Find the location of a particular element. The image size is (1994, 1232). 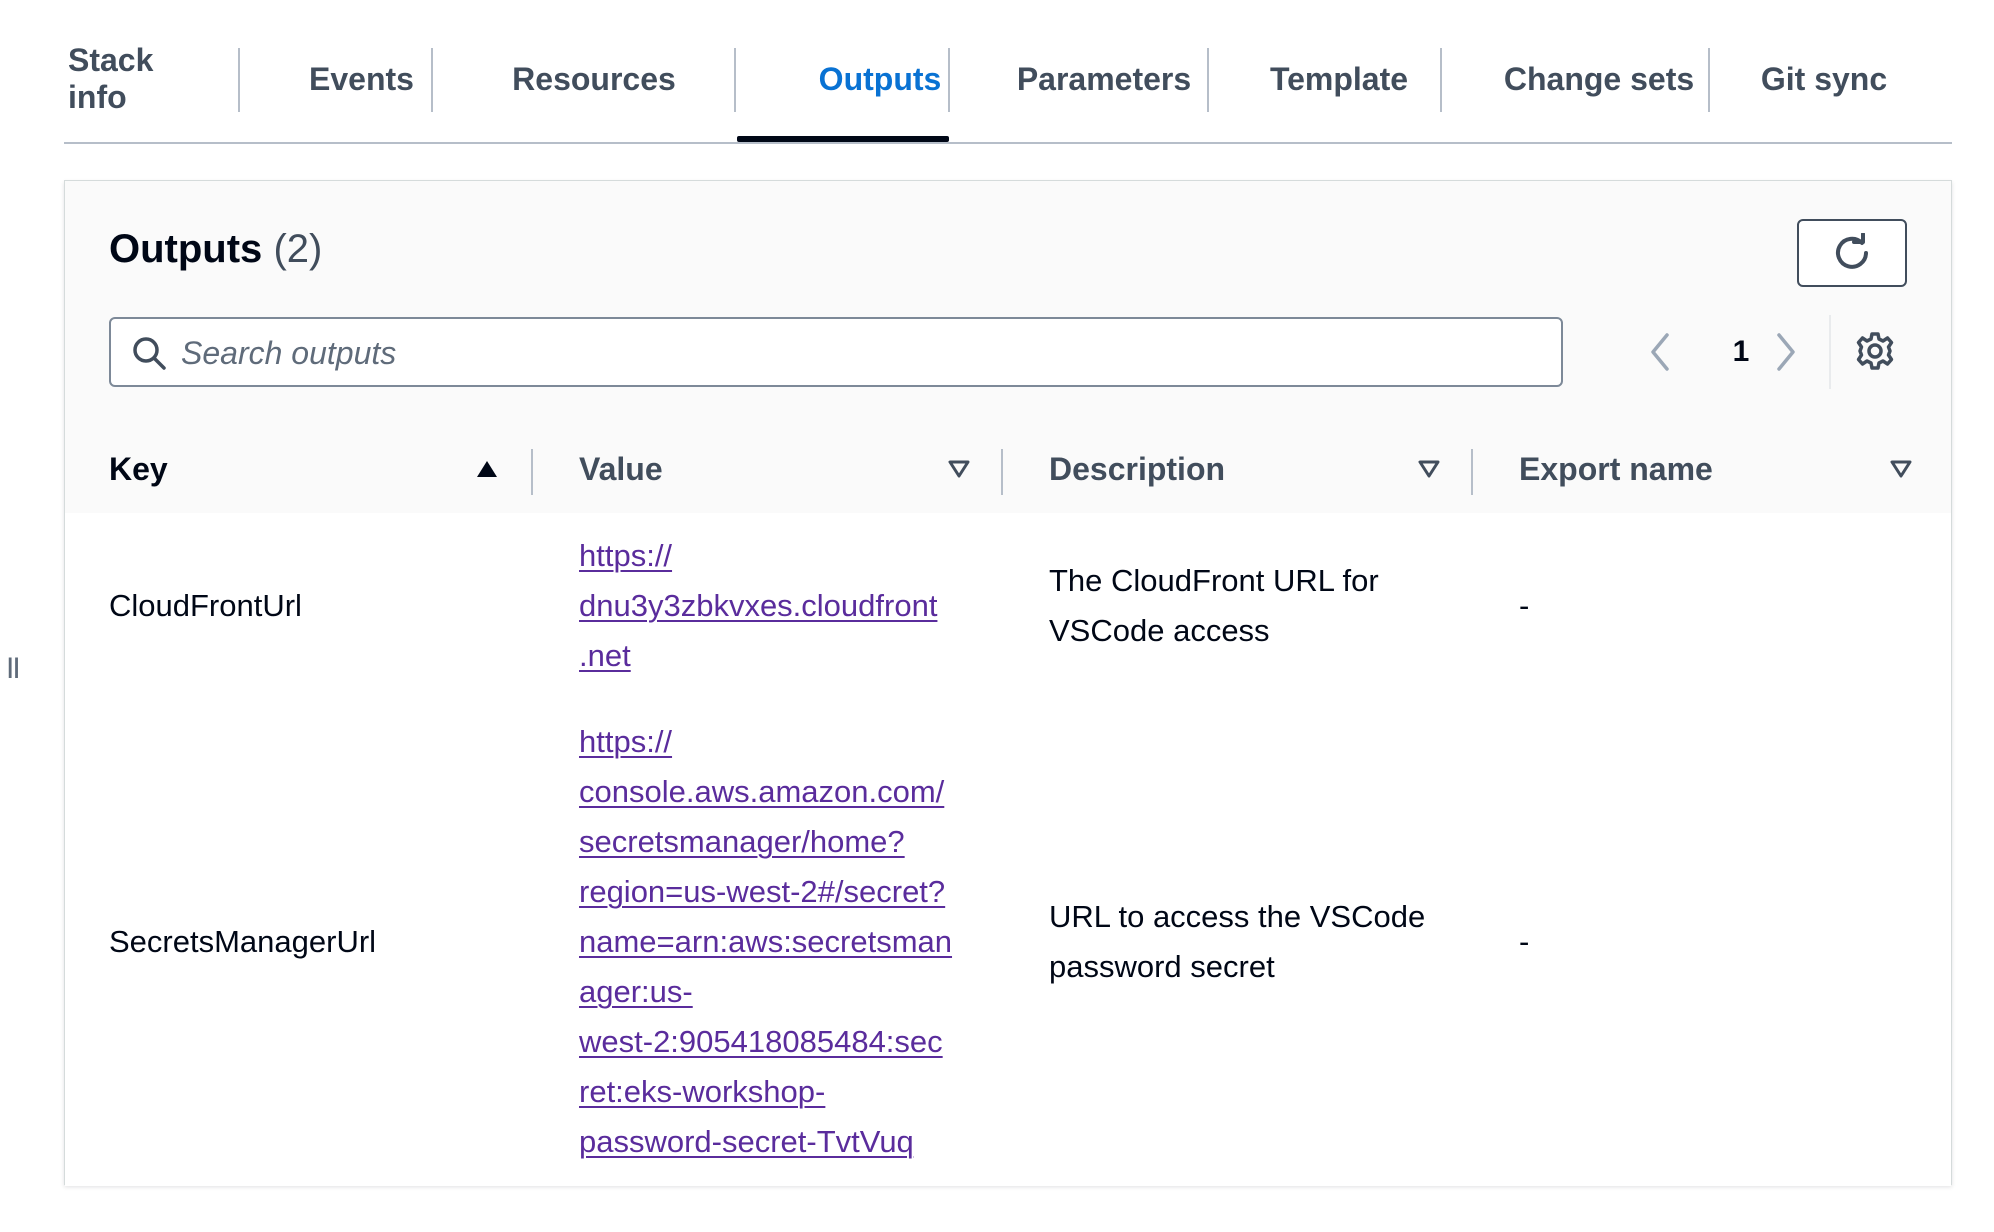

pager-divider is located at coordinates (1830, 352).